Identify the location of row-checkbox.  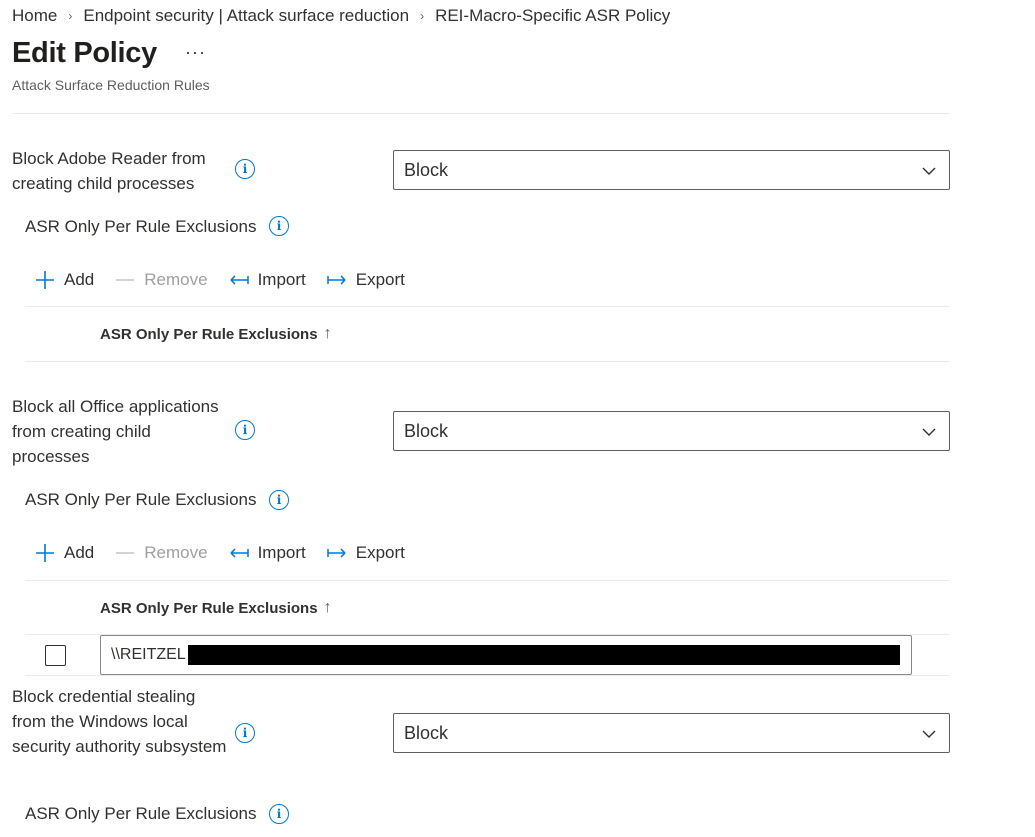
(55, 655).